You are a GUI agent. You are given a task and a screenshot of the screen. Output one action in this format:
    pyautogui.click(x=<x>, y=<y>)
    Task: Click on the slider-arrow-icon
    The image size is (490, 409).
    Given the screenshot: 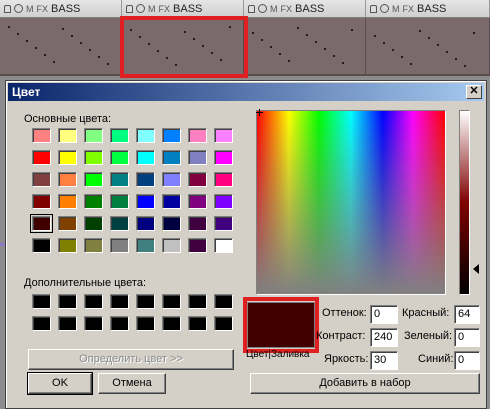 What is the action you would take?
    pyautogui.click(x=476, y=269)
    